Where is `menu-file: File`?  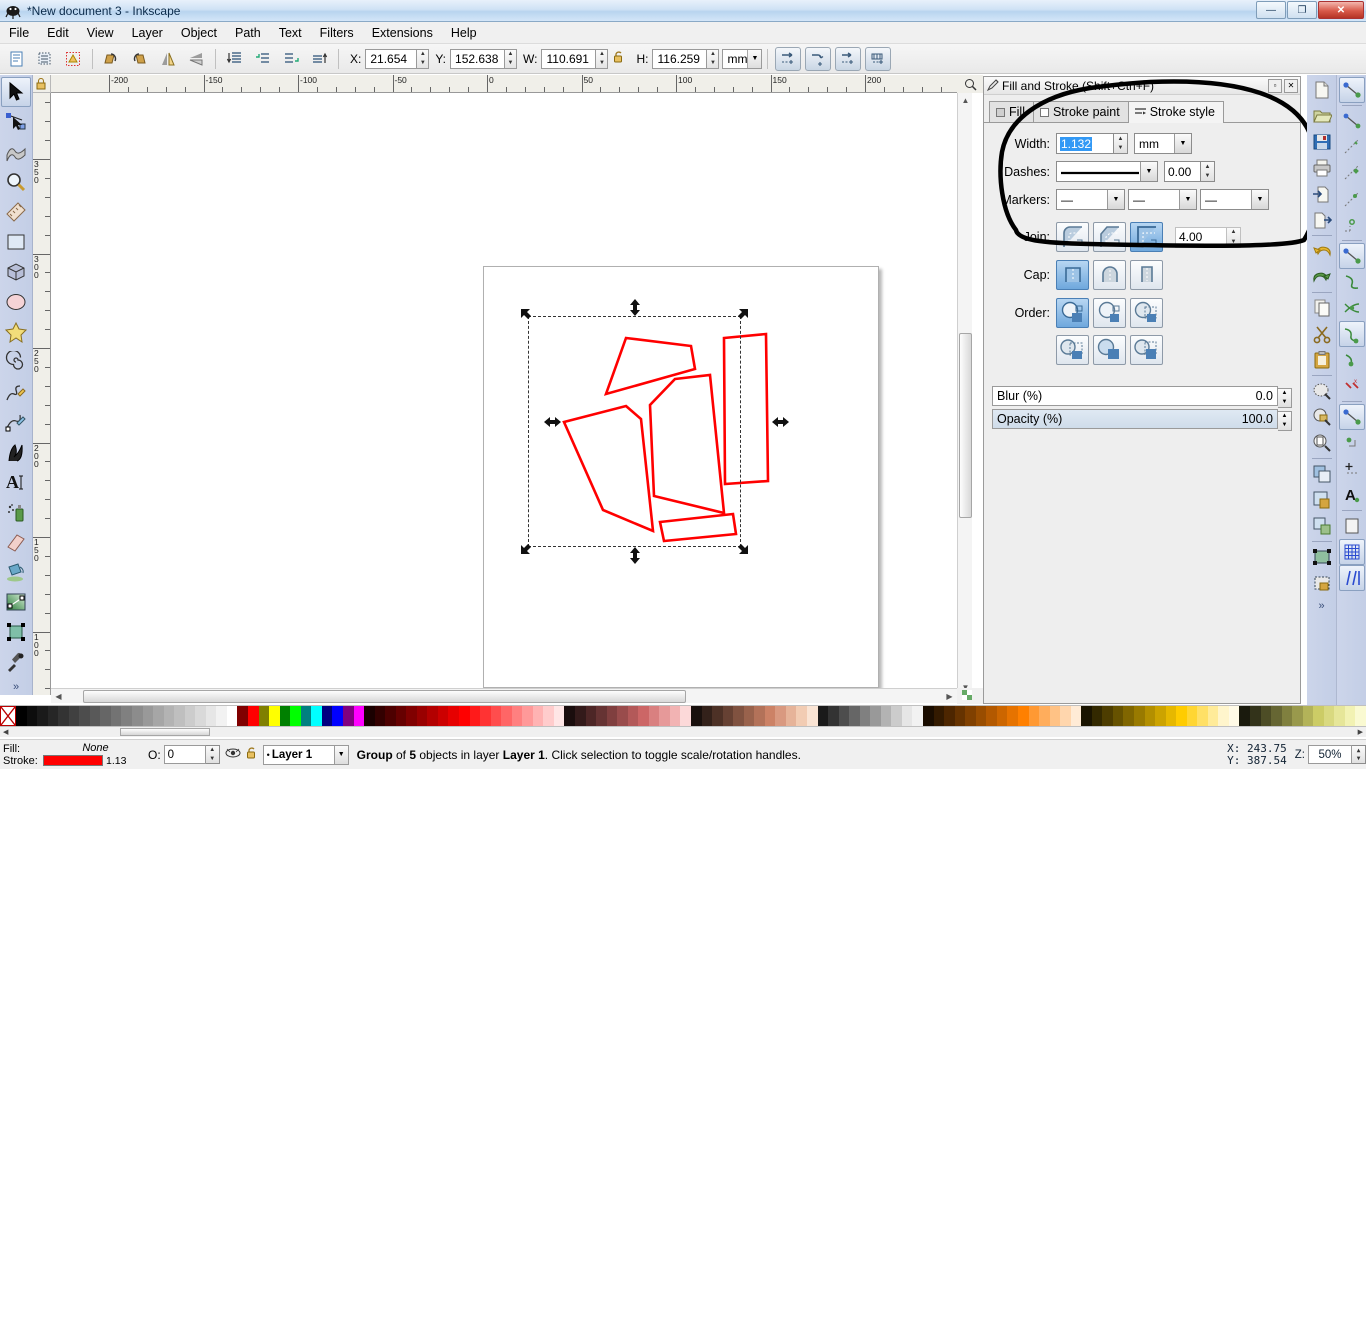 menu-file: File is located at coordinates (19, 33).